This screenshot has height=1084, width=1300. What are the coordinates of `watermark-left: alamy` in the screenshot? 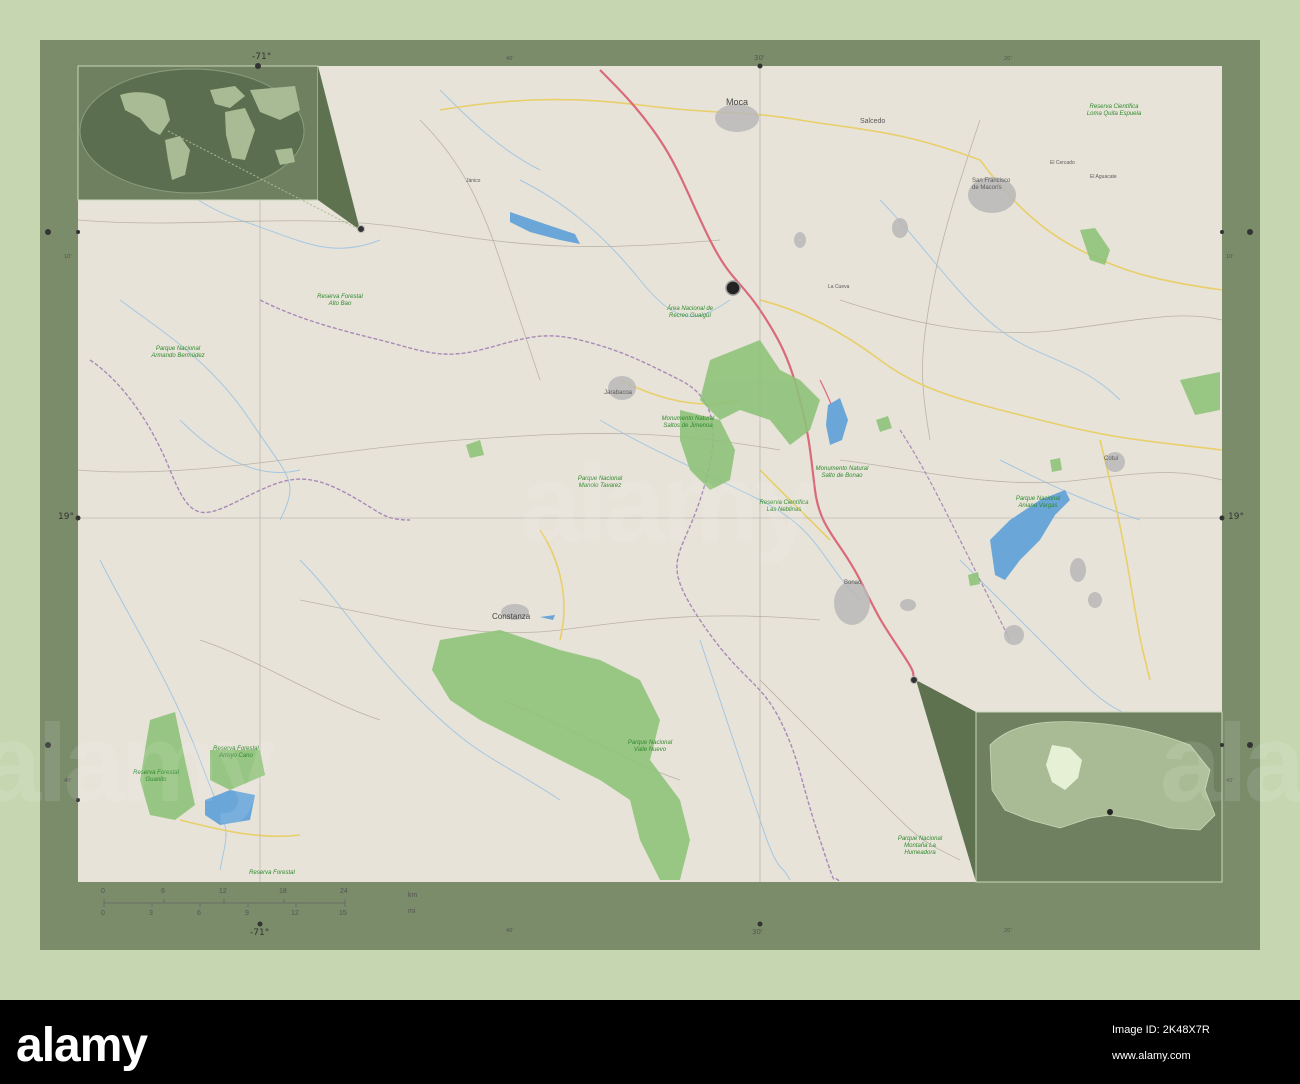 It's located at (138, 763).